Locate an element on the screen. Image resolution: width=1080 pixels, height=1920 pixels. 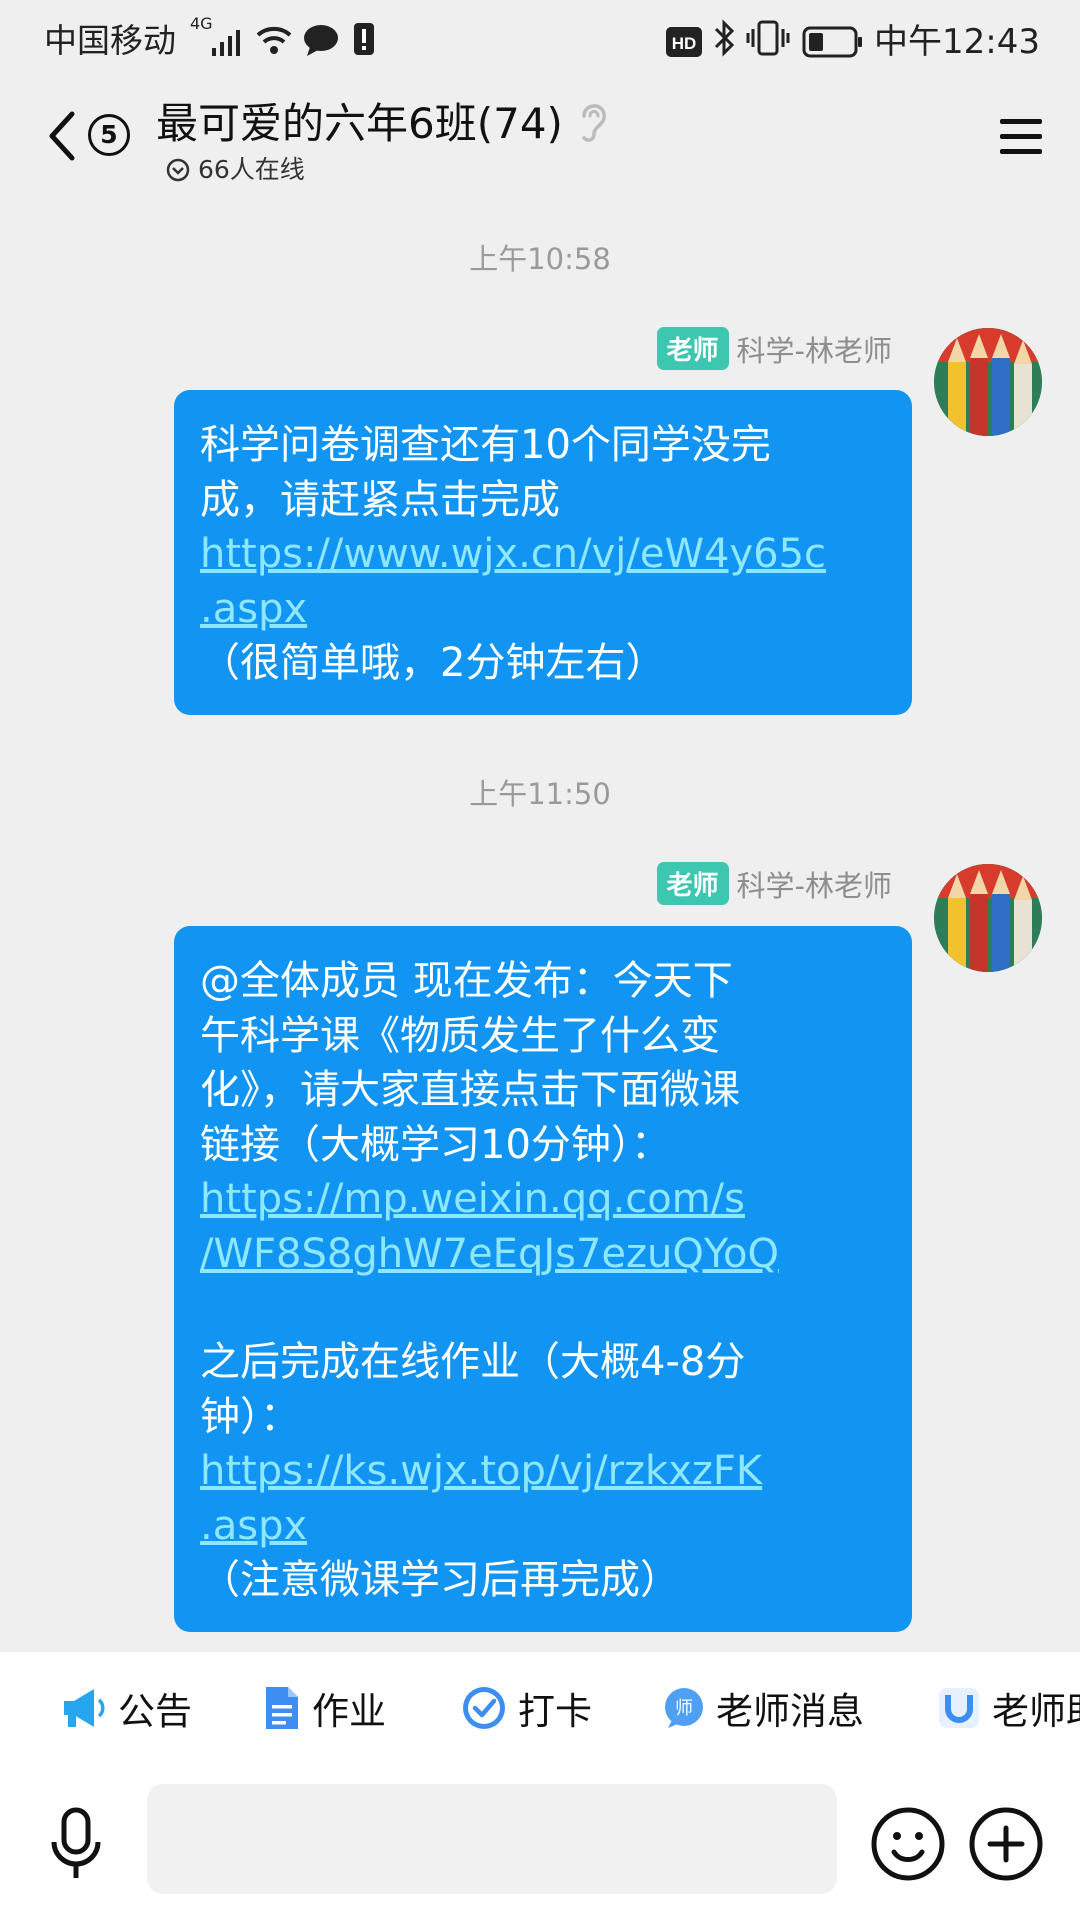
toolbar-item-teacher-messages: 师 老师消息 is located at coordinates (763, 1708).